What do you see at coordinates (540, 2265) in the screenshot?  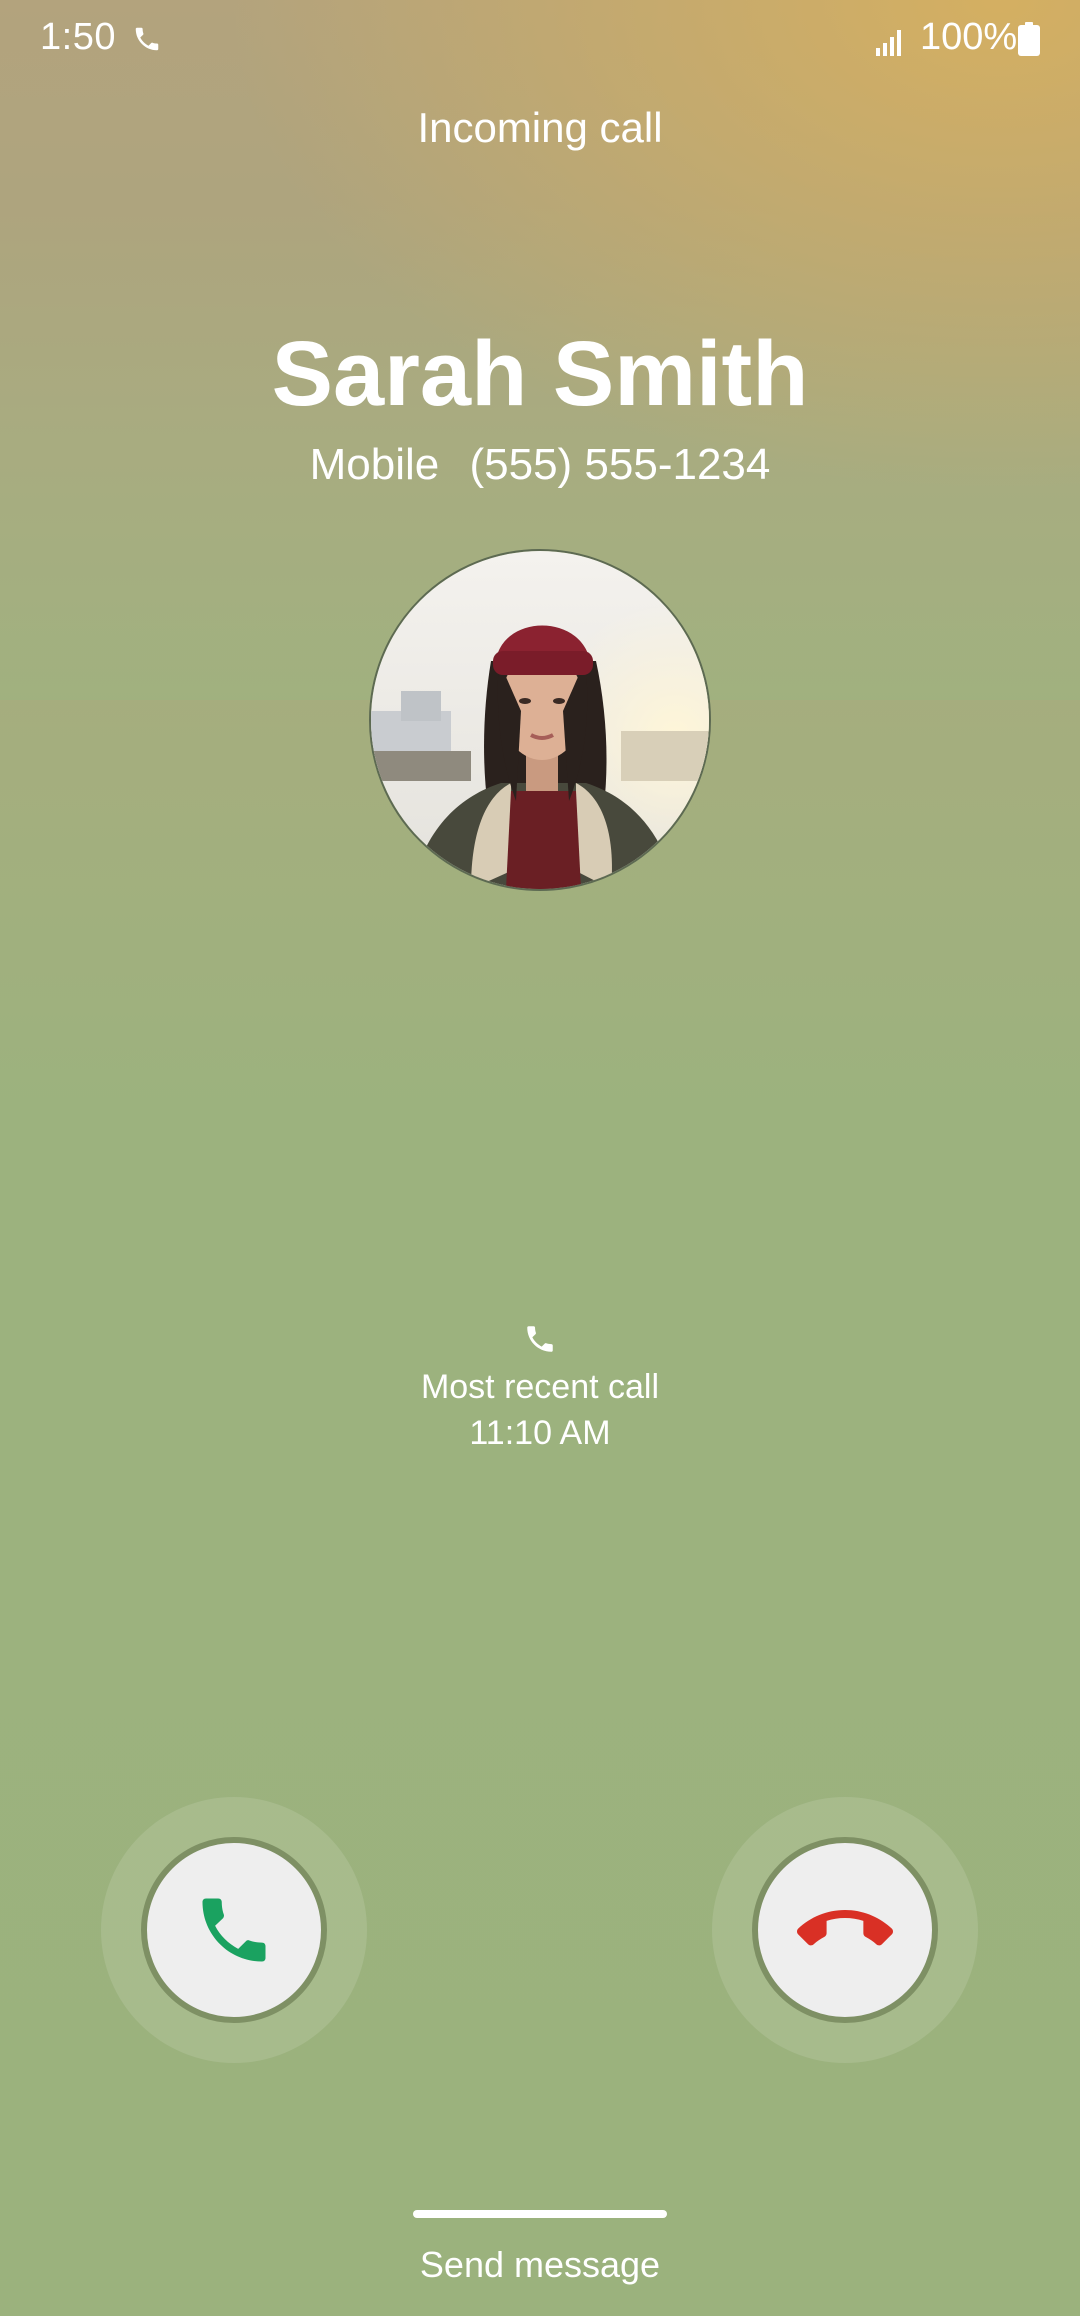 I see `send-message-button: Send message` at bounding box center [540, 2265].